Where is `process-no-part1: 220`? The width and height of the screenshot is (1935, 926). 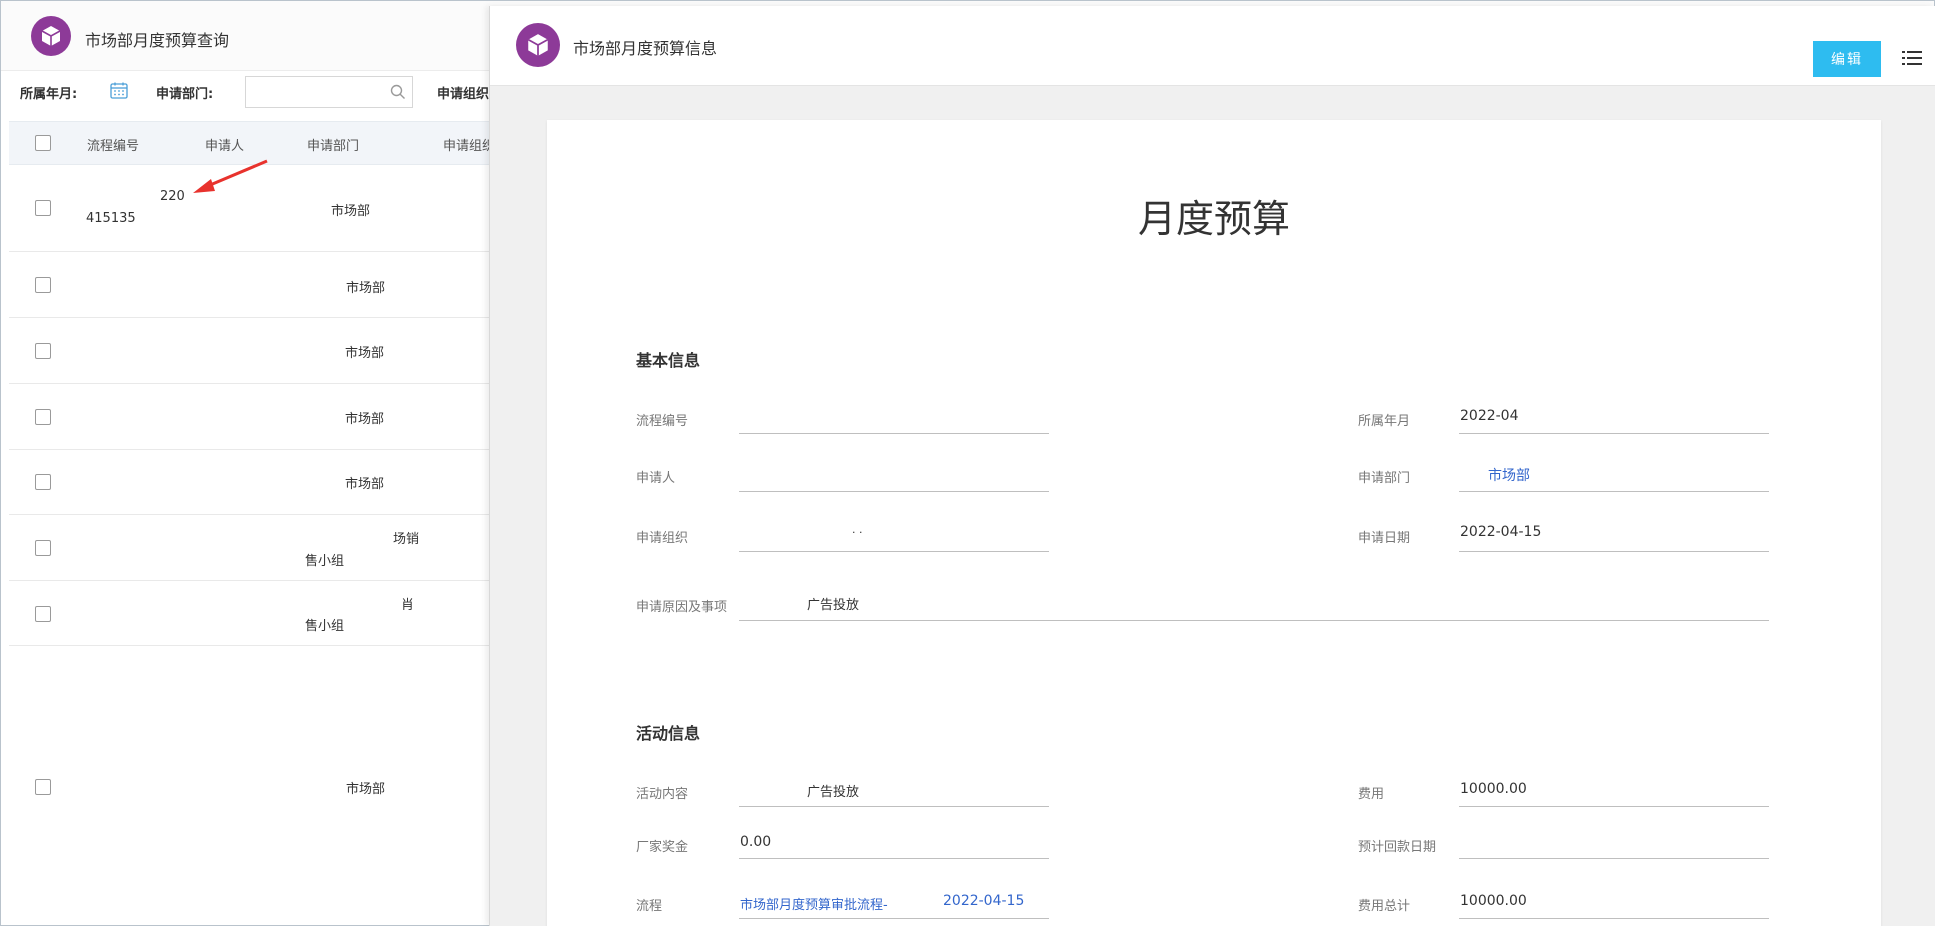 process-no-part1: 220 is located at coordinates (172, 196).